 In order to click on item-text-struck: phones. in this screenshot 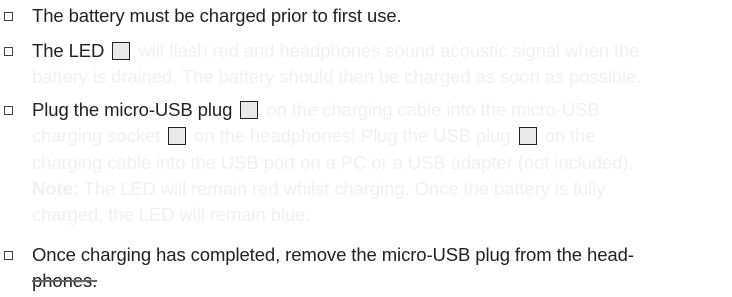, I will do `click(65, 280)`.